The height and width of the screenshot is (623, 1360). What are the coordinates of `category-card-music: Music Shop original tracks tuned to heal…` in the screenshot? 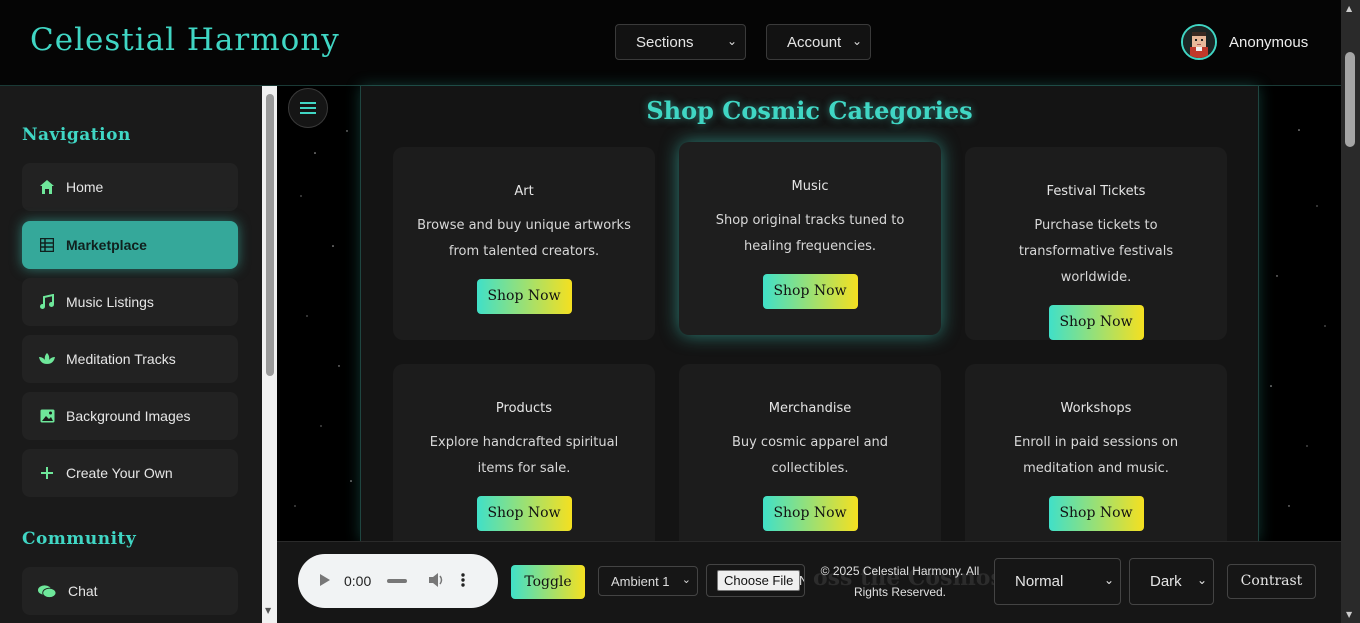 It's located at (810, 238).